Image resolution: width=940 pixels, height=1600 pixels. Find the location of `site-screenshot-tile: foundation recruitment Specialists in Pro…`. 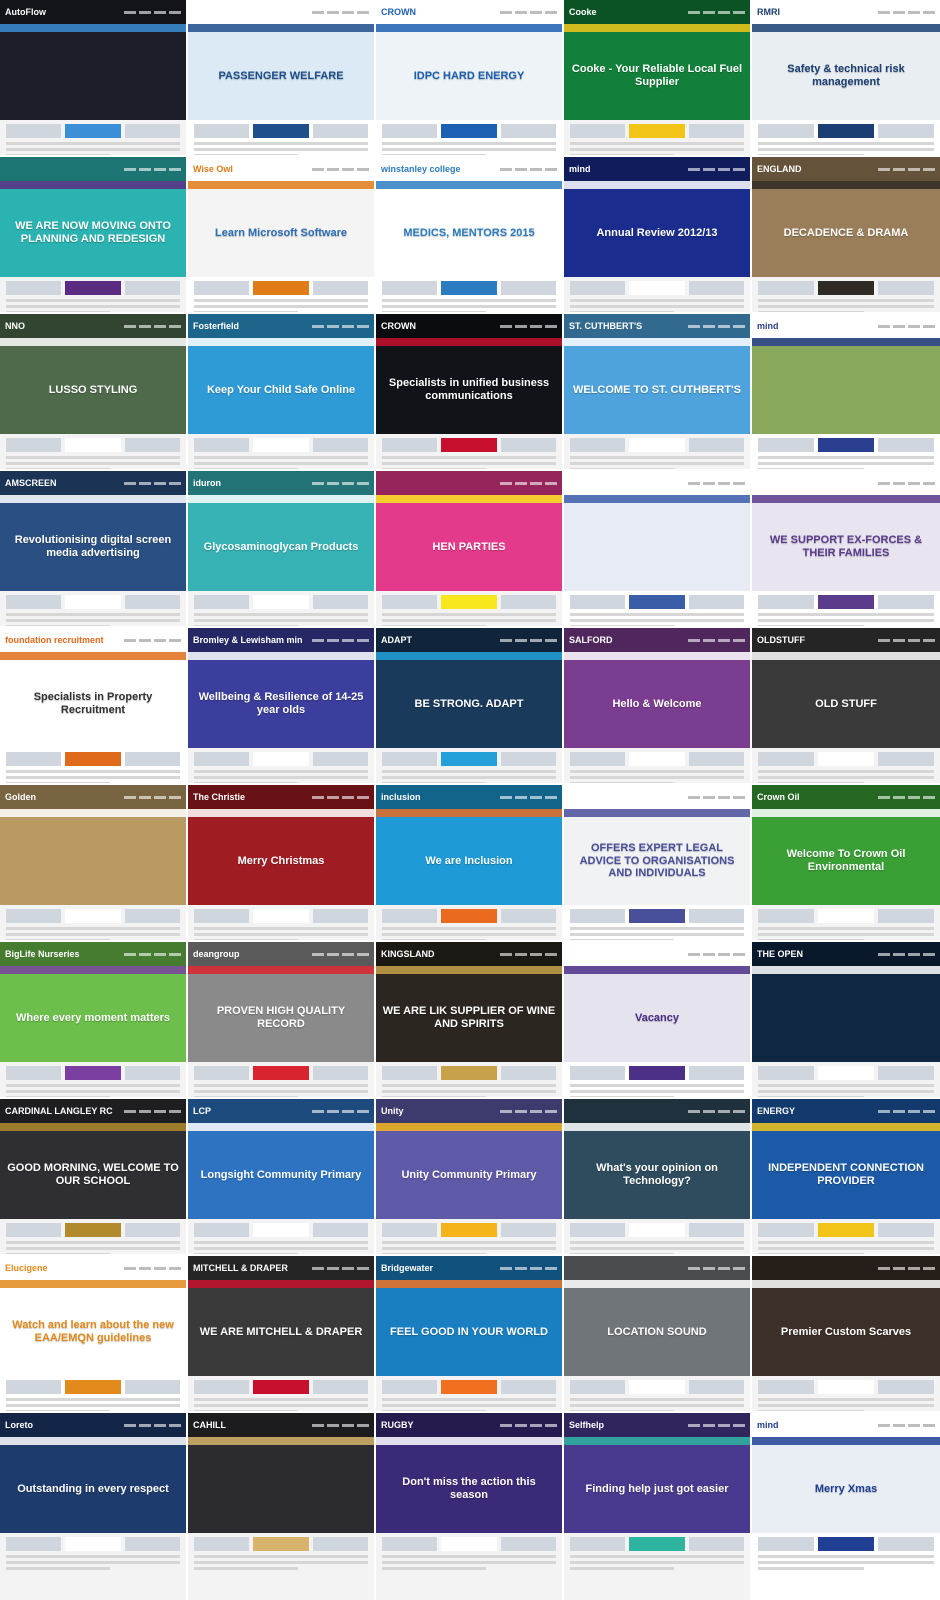

site-screenshot-tile: foundation recruitment Specialists in Pro… is located at coordinates (93, 705).